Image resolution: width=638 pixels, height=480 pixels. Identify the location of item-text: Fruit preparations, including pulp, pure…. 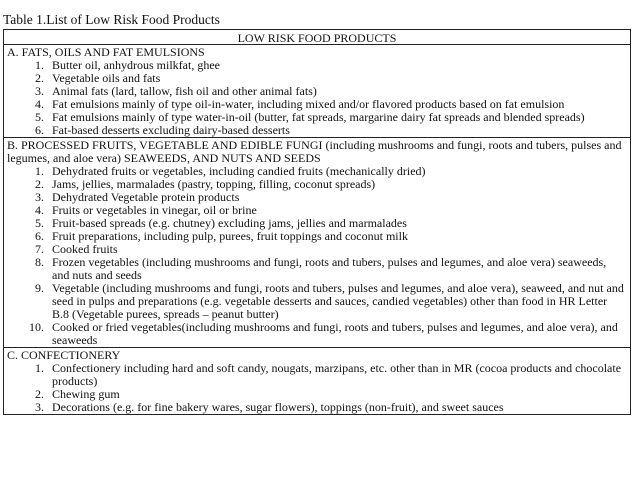
(230, 236).